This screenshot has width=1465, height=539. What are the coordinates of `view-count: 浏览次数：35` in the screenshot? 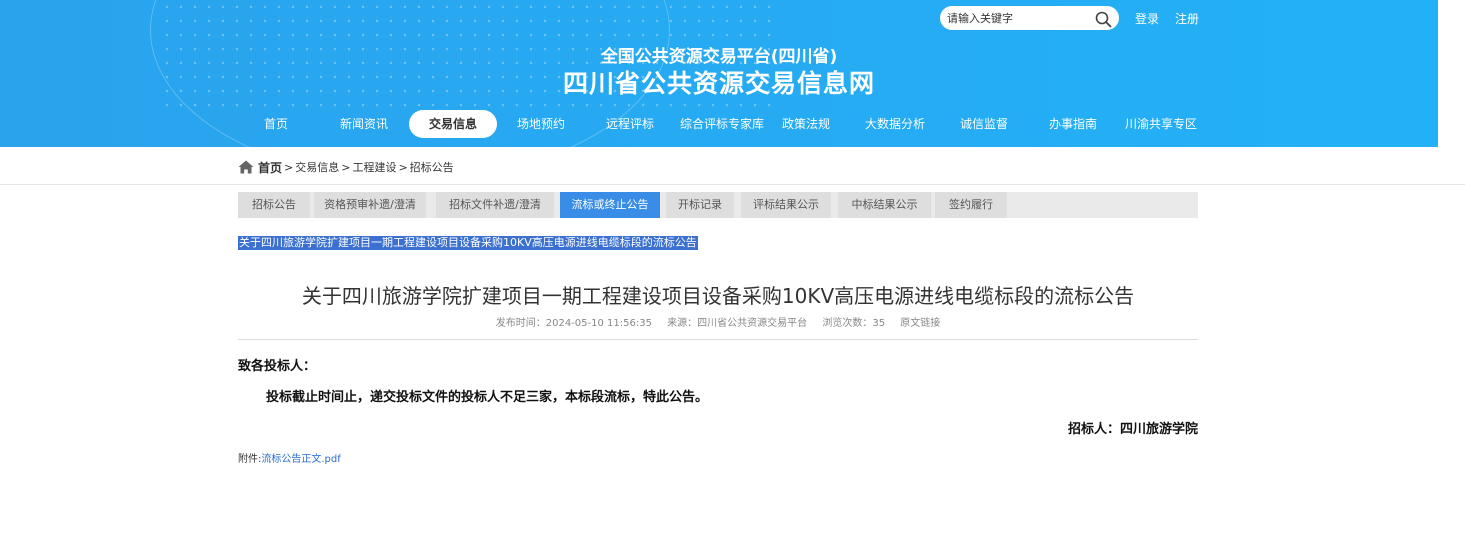 It's located at (853, 323).